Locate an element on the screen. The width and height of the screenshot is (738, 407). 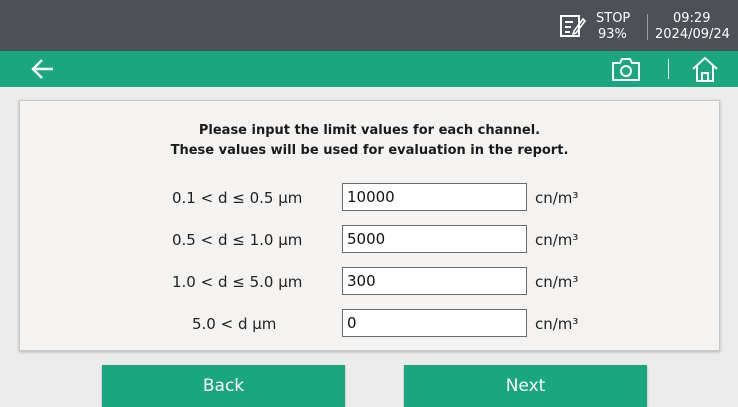
channel-label: 5.0 < d µm is located at coordinates (234, 324).